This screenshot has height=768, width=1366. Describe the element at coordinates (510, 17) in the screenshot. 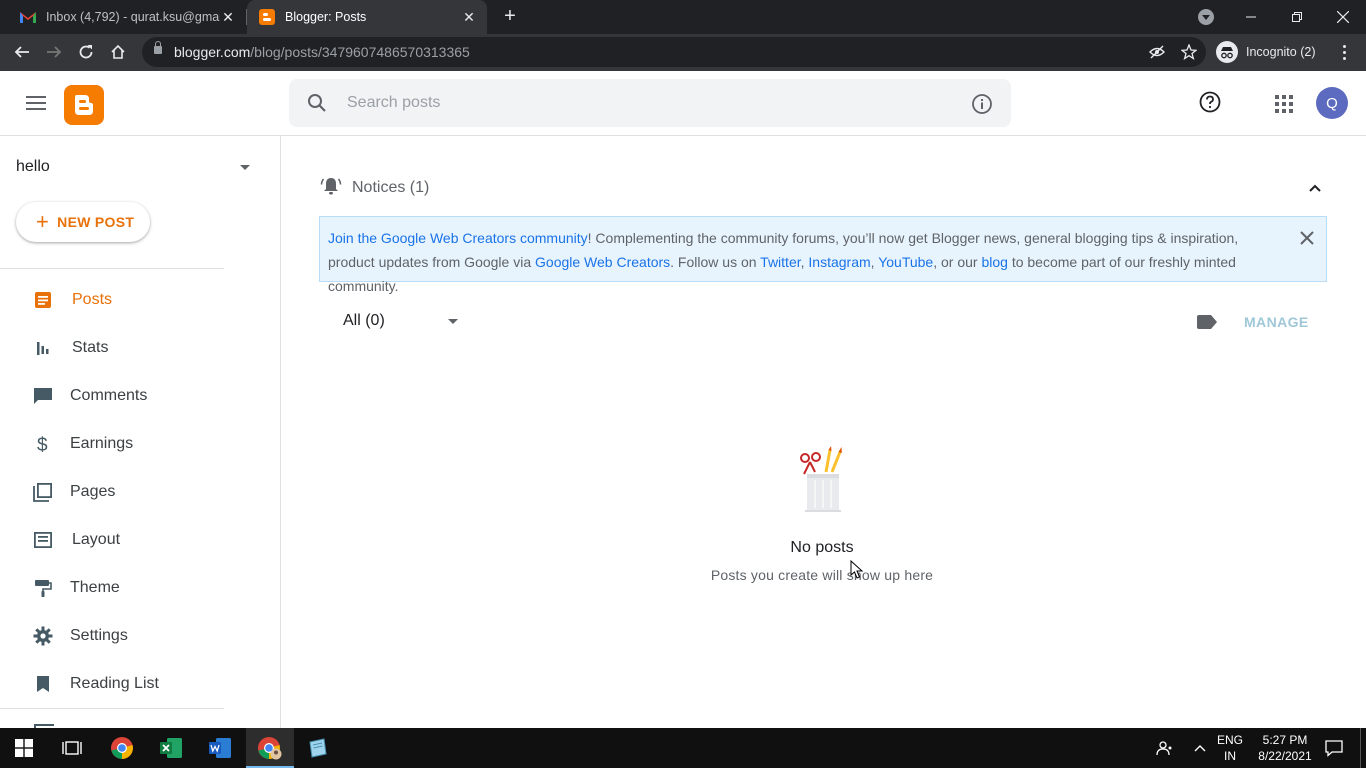

I see `new-tab-icon: +` at that location.